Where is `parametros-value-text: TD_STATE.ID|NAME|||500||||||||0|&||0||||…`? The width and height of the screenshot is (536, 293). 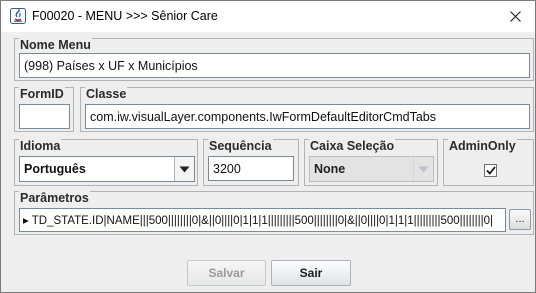
parametros-value-text: TD_STATE.ID|NAME|||500||||||||0|&||0||||… is located at coordinates (262, 221).